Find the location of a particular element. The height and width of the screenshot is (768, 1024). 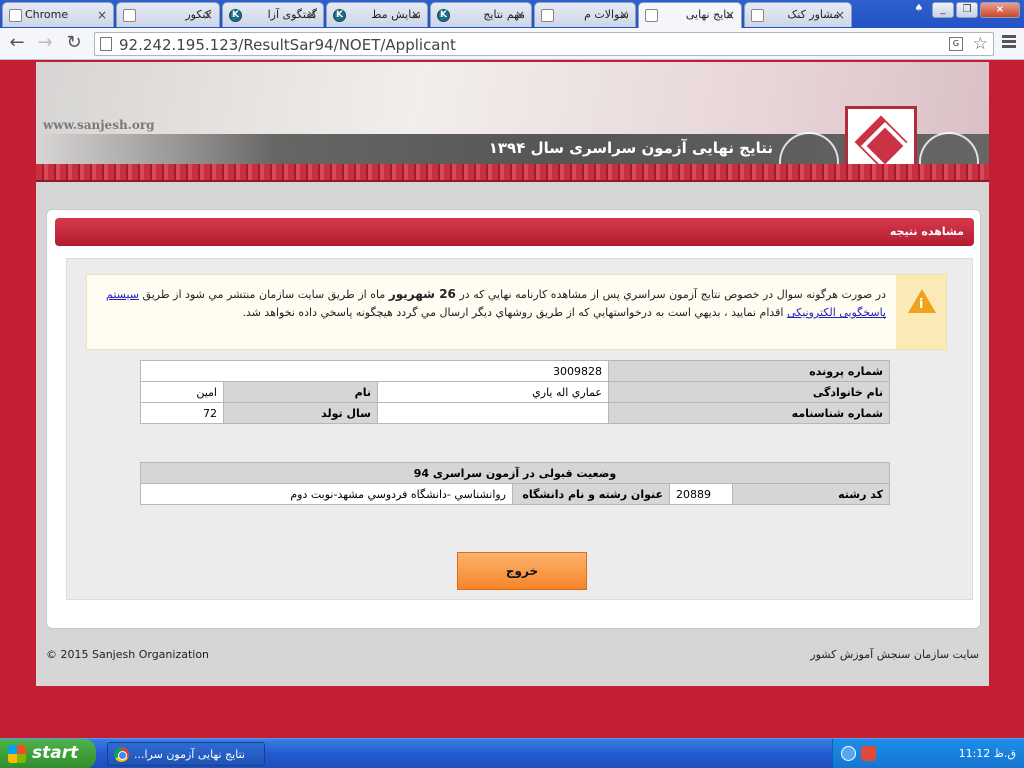

table-row: شماره شناسنامه سال تولد 72 is located at coordinates (515, 413).